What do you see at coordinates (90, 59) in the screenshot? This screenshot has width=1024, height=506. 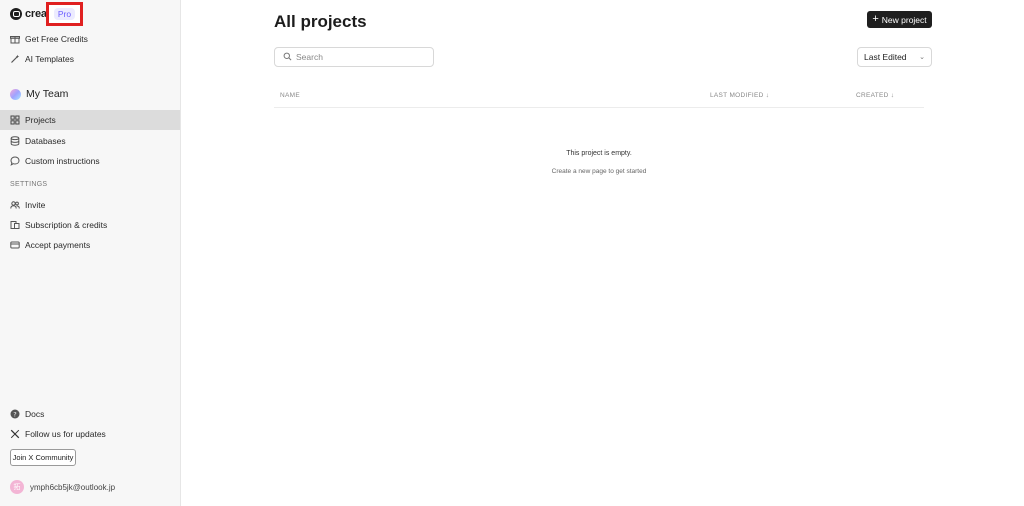 I see `sidebar-item-ai-templates: AI Templates` at bounding box center [90, 59].